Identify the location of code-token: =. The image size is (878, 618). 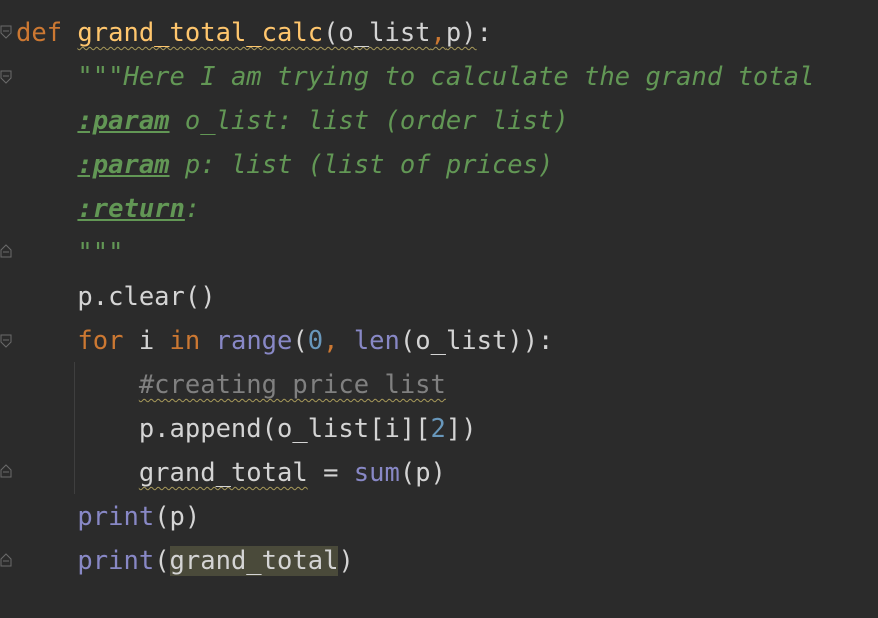
(330, 473).